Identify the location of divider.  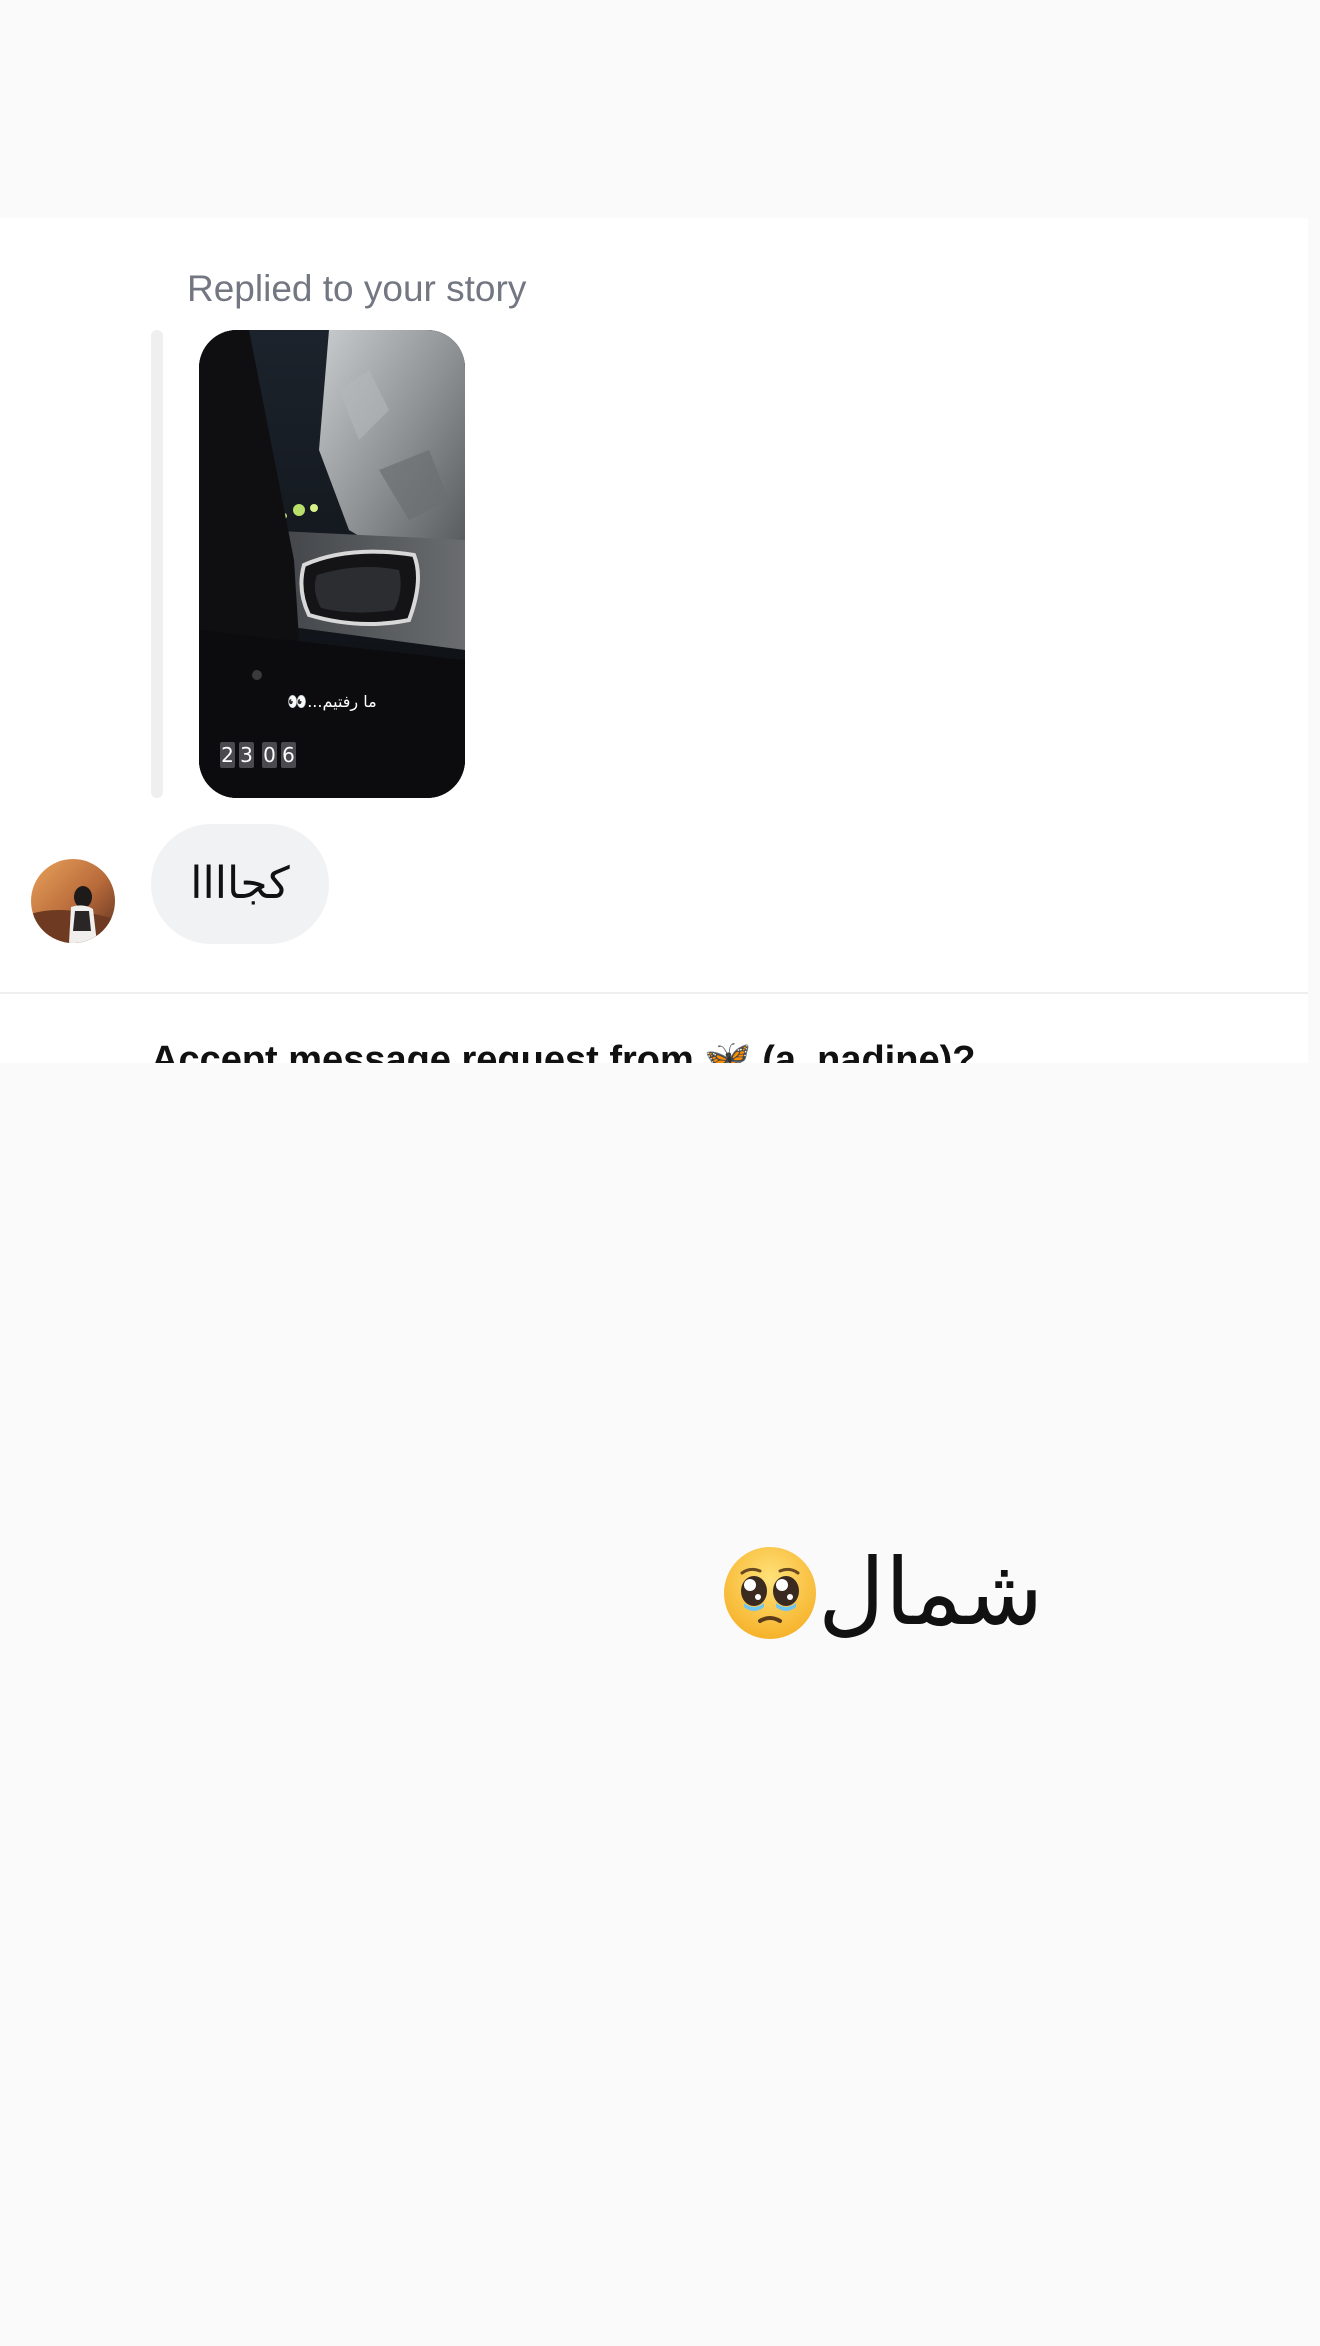
(654, 993).